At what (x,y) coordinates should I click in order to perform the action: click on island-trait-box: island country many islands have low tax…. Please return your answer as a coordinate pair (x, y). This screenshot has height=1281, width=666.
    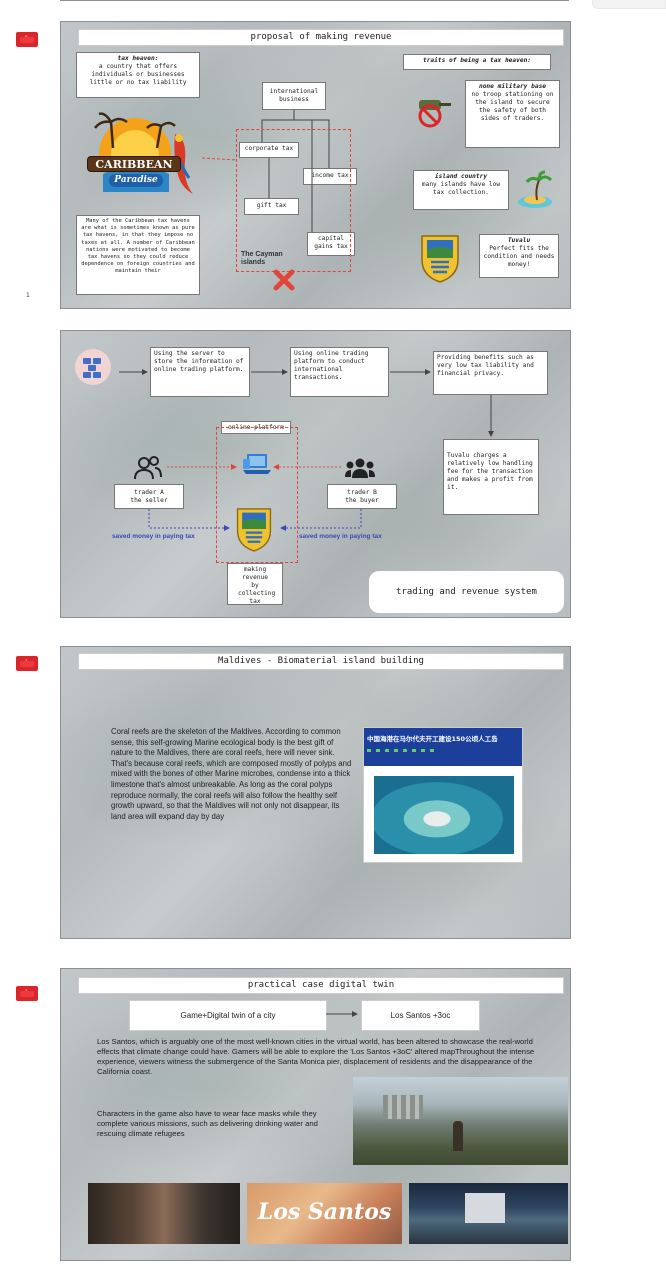
    Looking at the image, I should click on (461, 190).